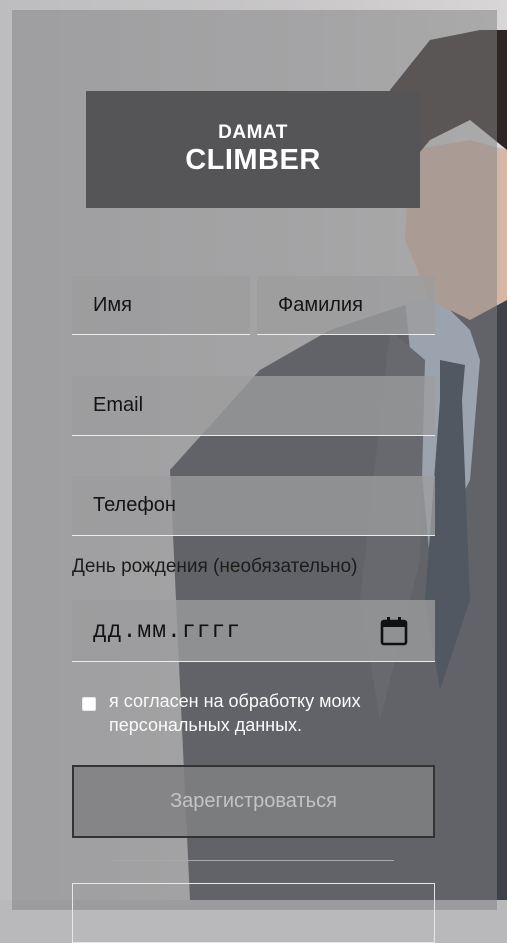 The height and width of the screenshot is (943, 507). I want to click on brand-logo: DAMAT CLIMBER, so click(253, 149).